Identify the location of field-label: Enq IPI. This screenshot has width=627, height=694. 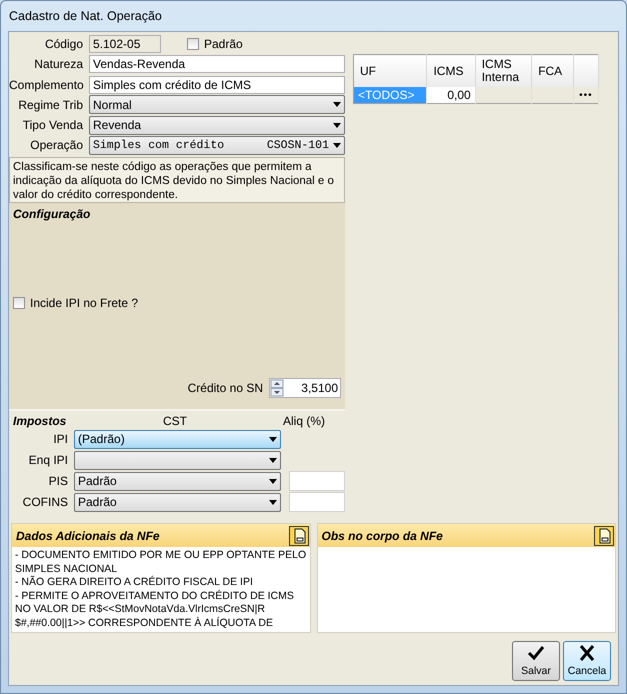
(48, 460).